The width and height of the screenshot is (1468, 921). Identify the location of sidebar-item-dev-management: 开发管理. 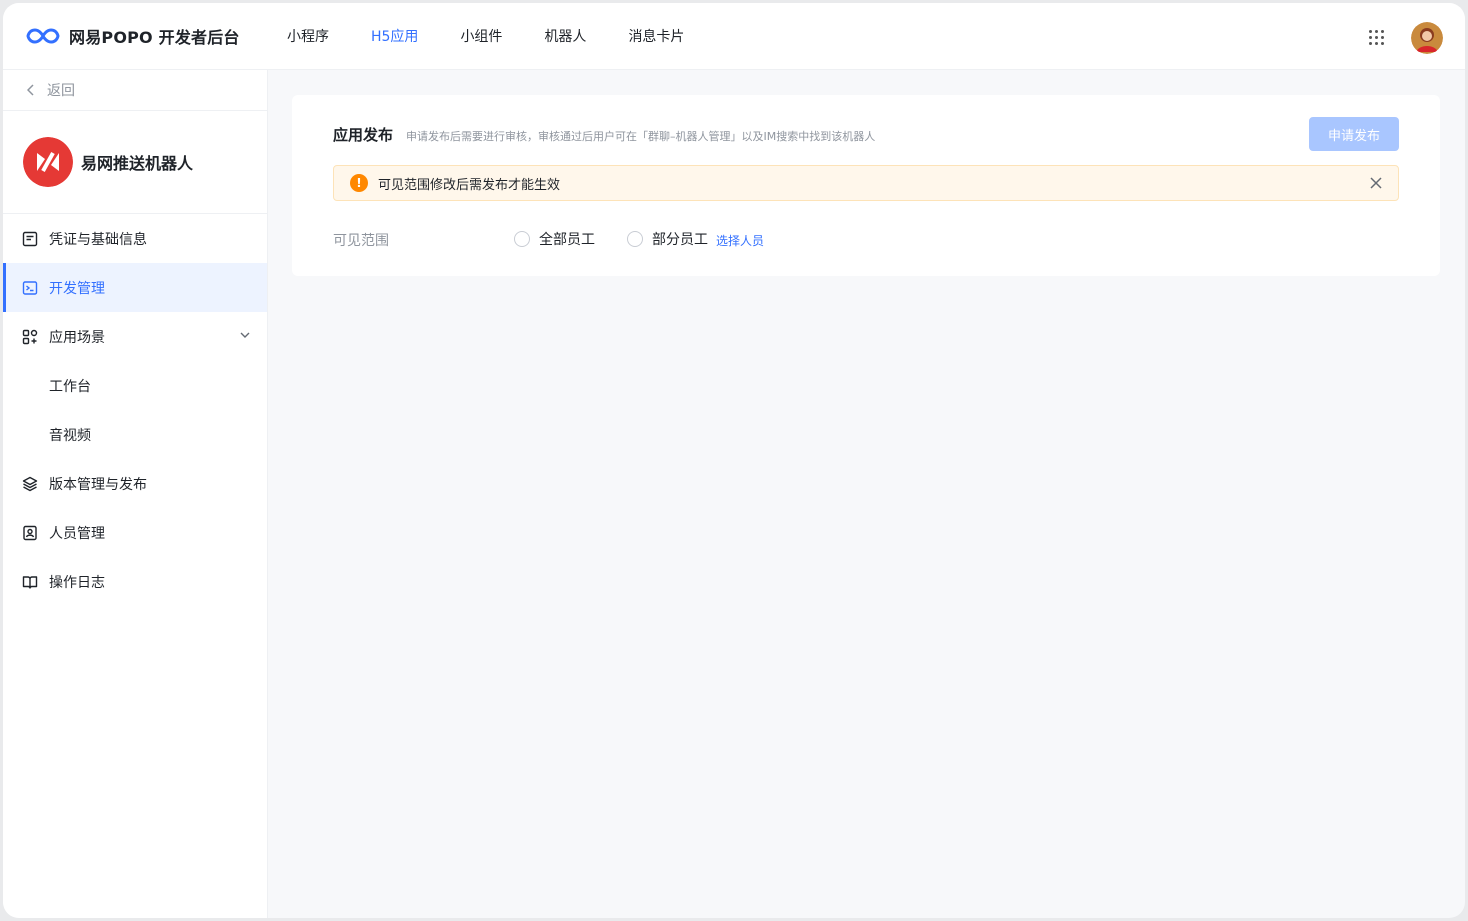
(135, 287).